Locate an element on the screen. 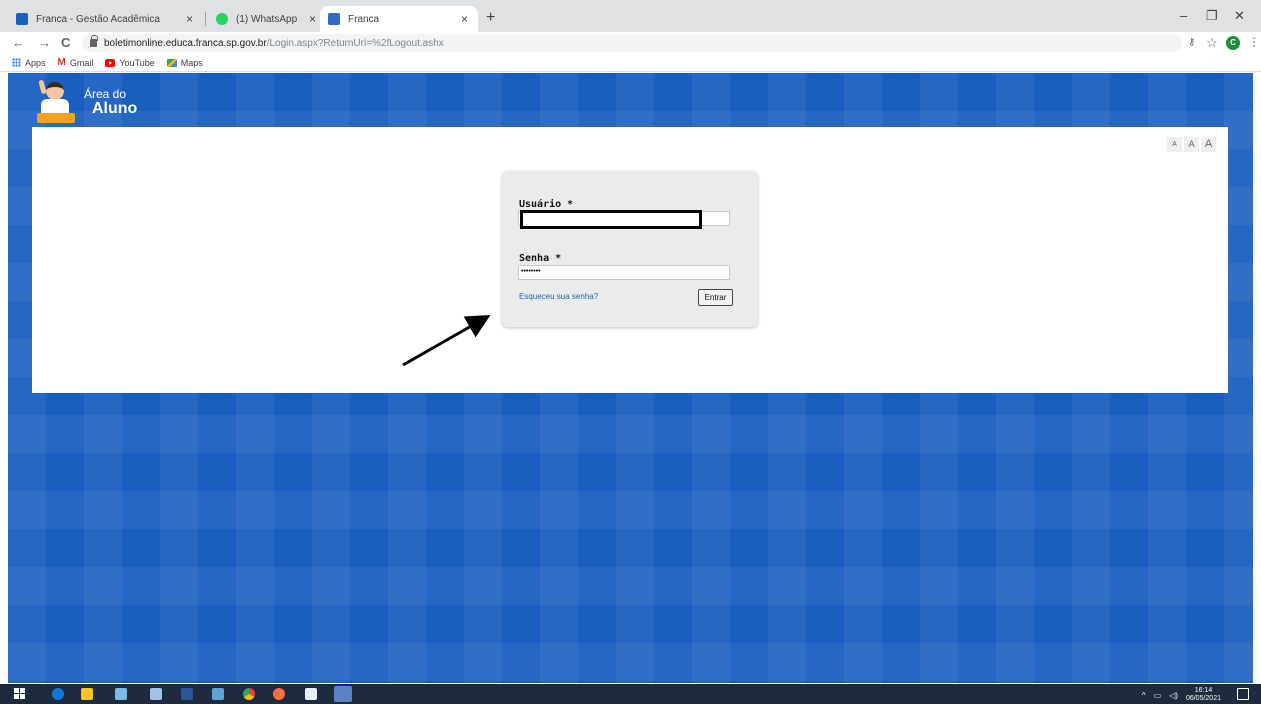 Image resolution: width=1261 pixels, height=704 pixels. paint-icon is located at coordinates (121, 694).